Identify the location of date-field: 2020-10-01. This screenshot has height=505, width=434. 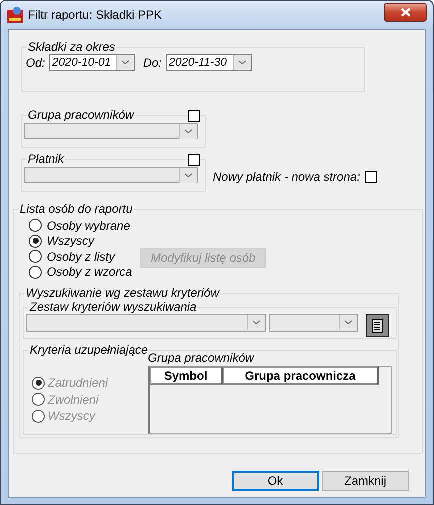
(92, 62).